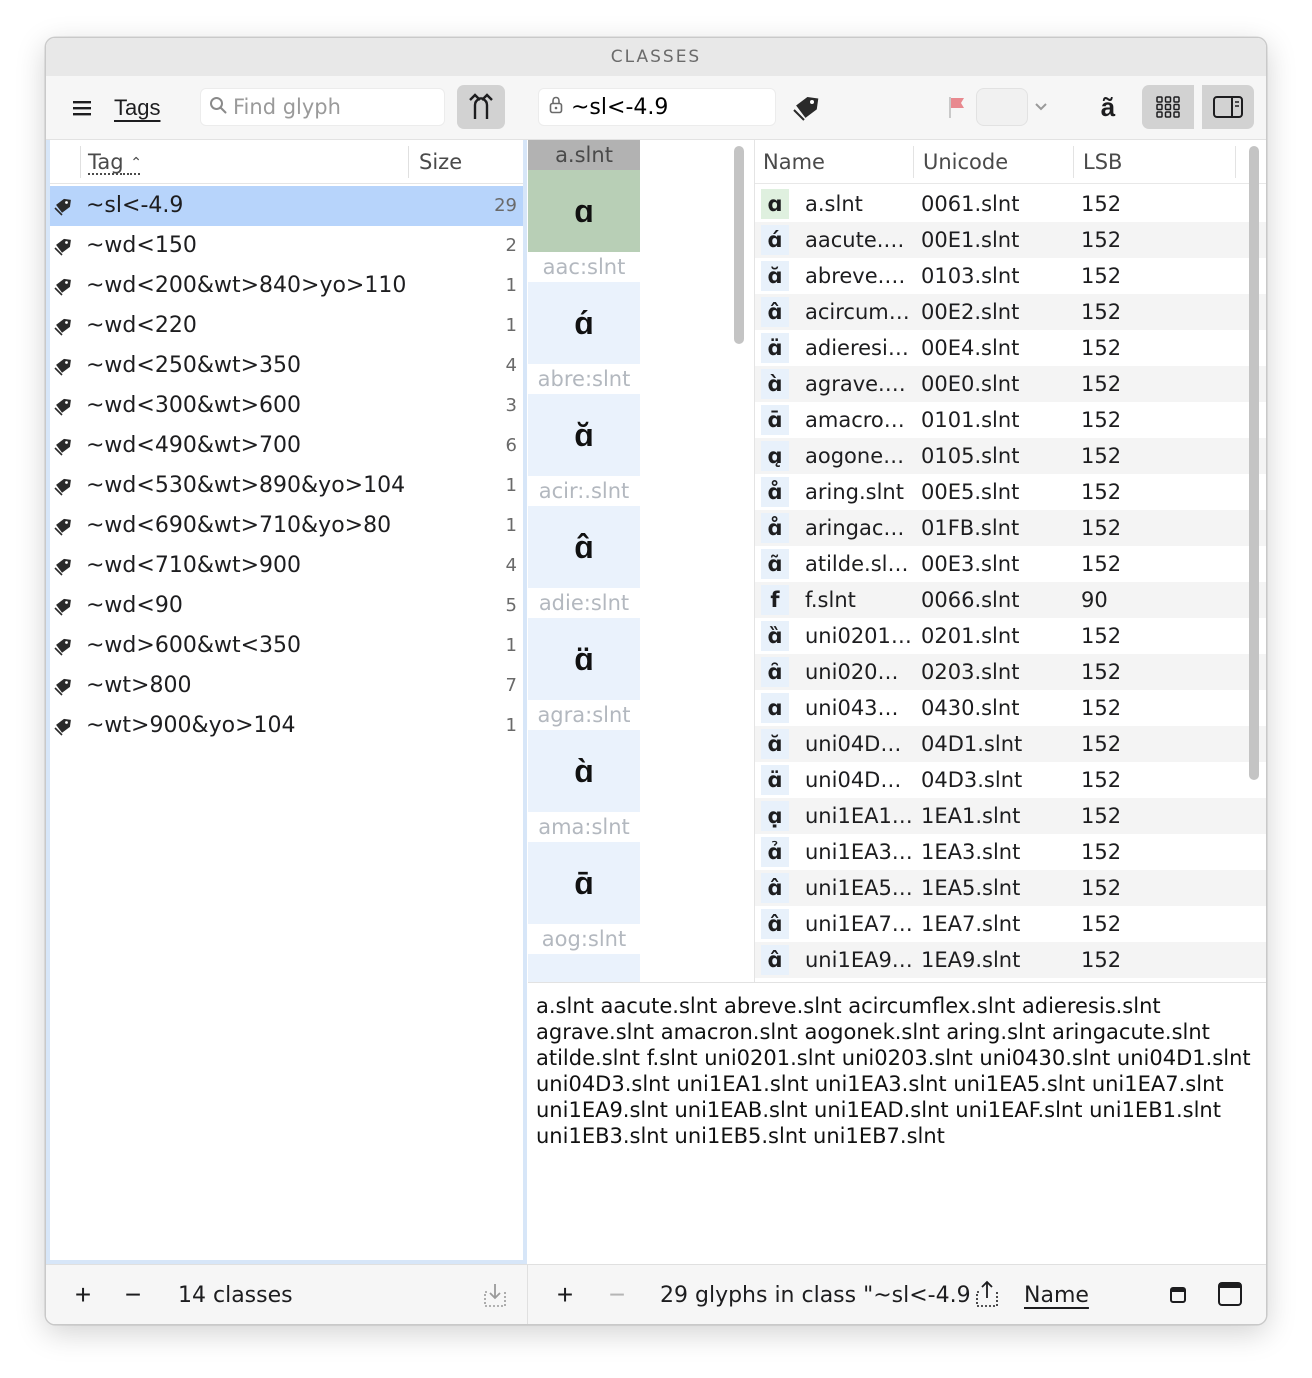  I want to click on table-row: ɑ́ aacute.… 00E1.slnt 152, so click(1010, 240).